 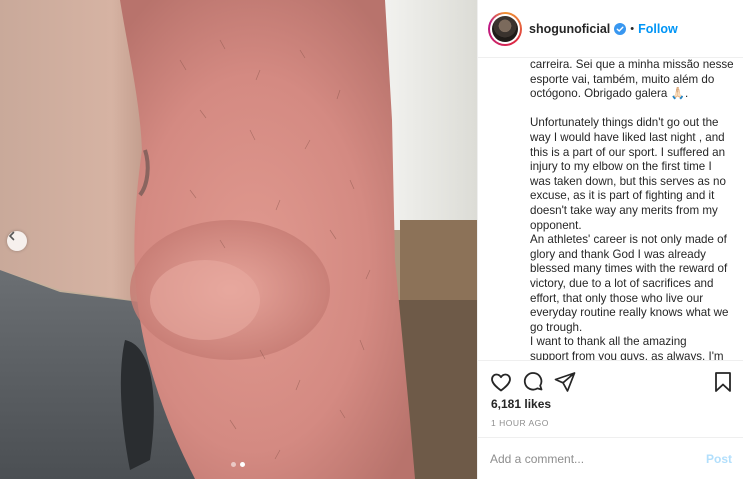 What do you see at coordinates (521, 404) in the screenshot?
I see `likes-count: 6,181 likes` at bounding box center [521, 404].